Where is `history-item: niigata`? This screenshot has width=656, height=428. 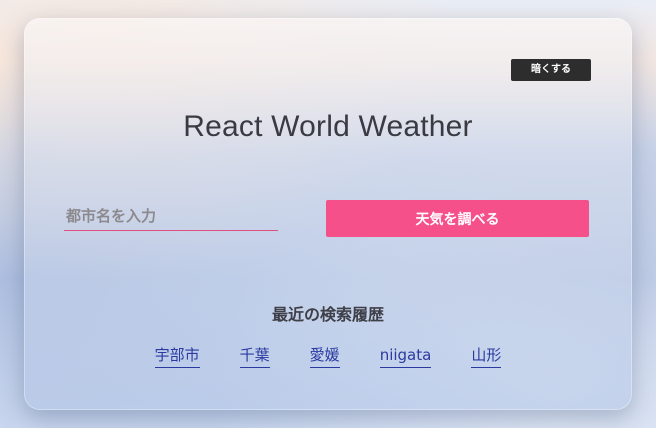 history-item: niigata is located at coordinates (405, 356).